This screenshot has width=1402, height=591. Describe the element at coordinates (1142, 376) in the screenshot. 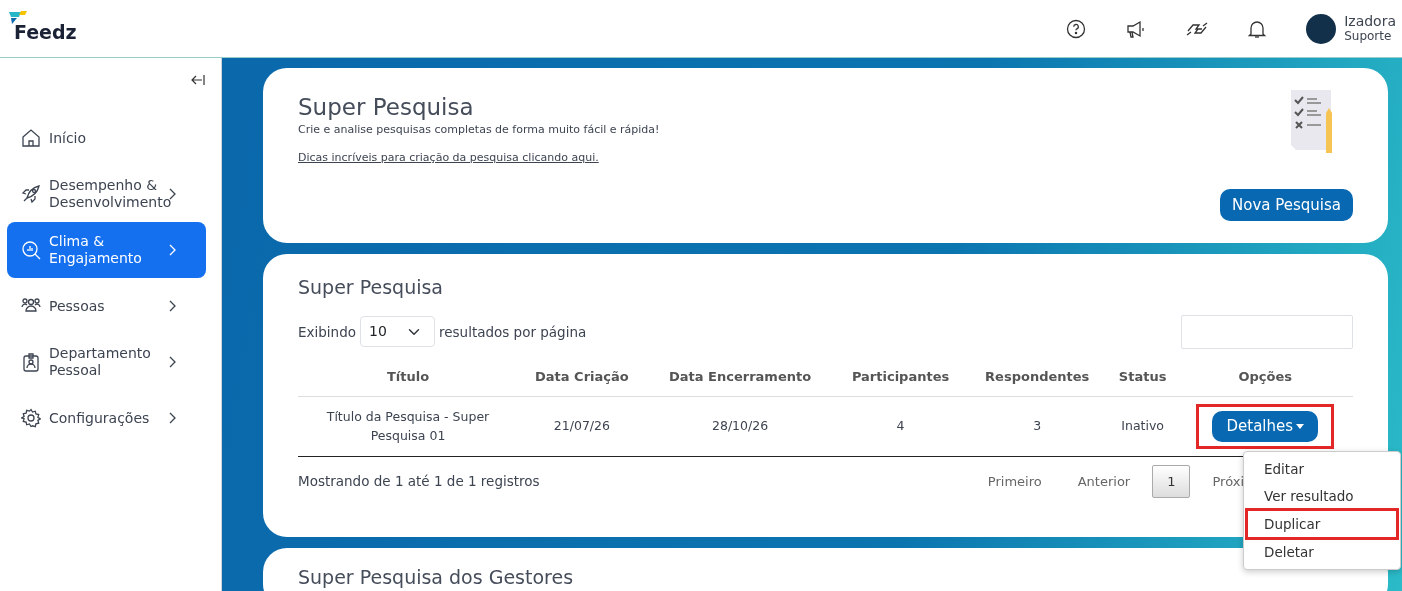

I see `column-header: Status` at that location.